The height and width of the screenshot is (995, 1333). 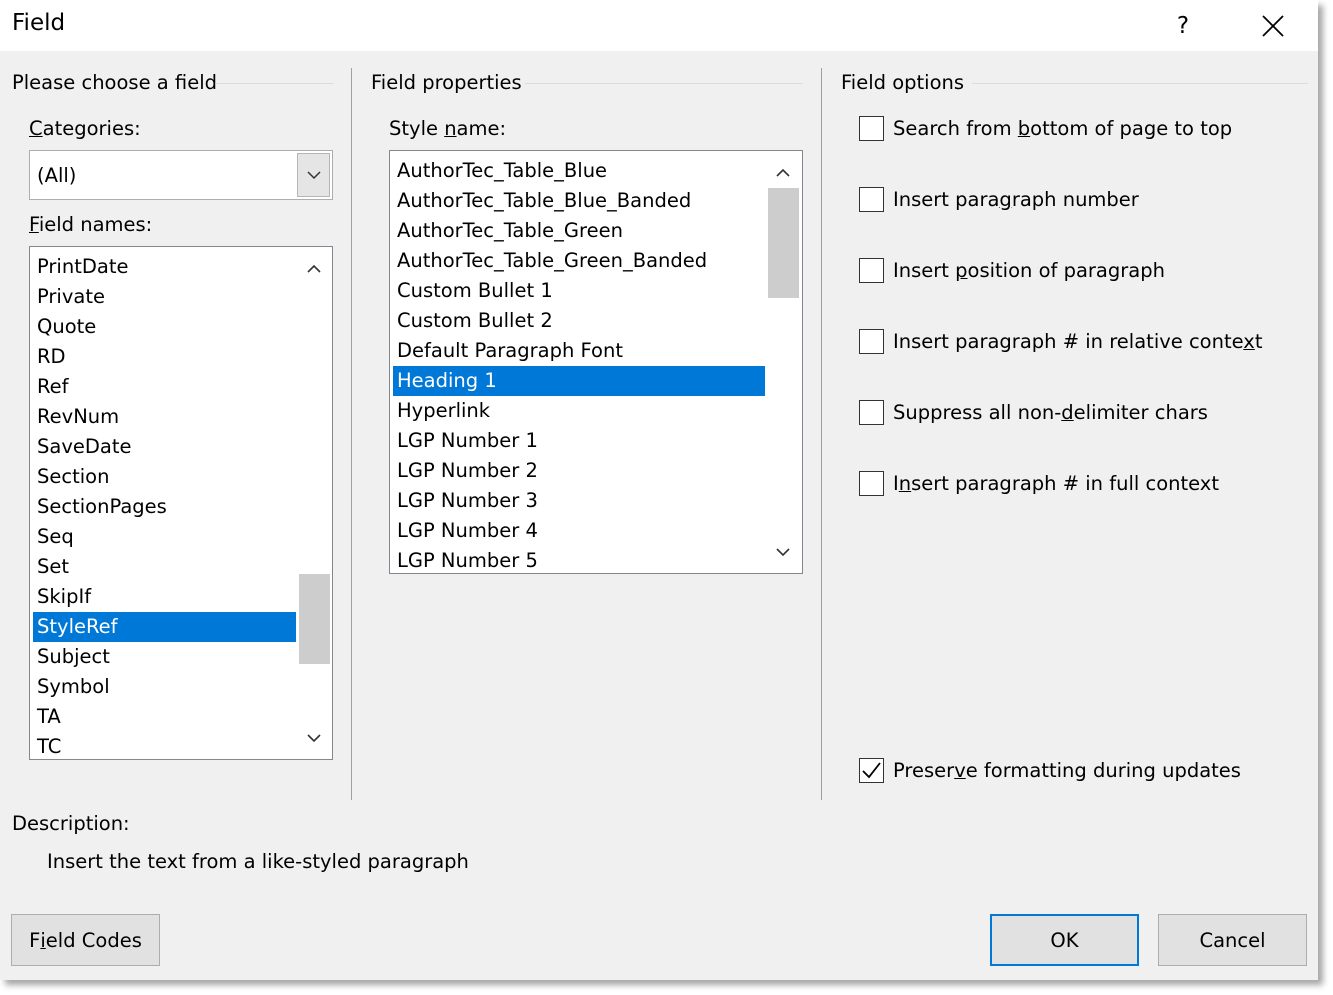 I want to click on choose-field-group-title: Please choose a field, so click(x=114, y=82).